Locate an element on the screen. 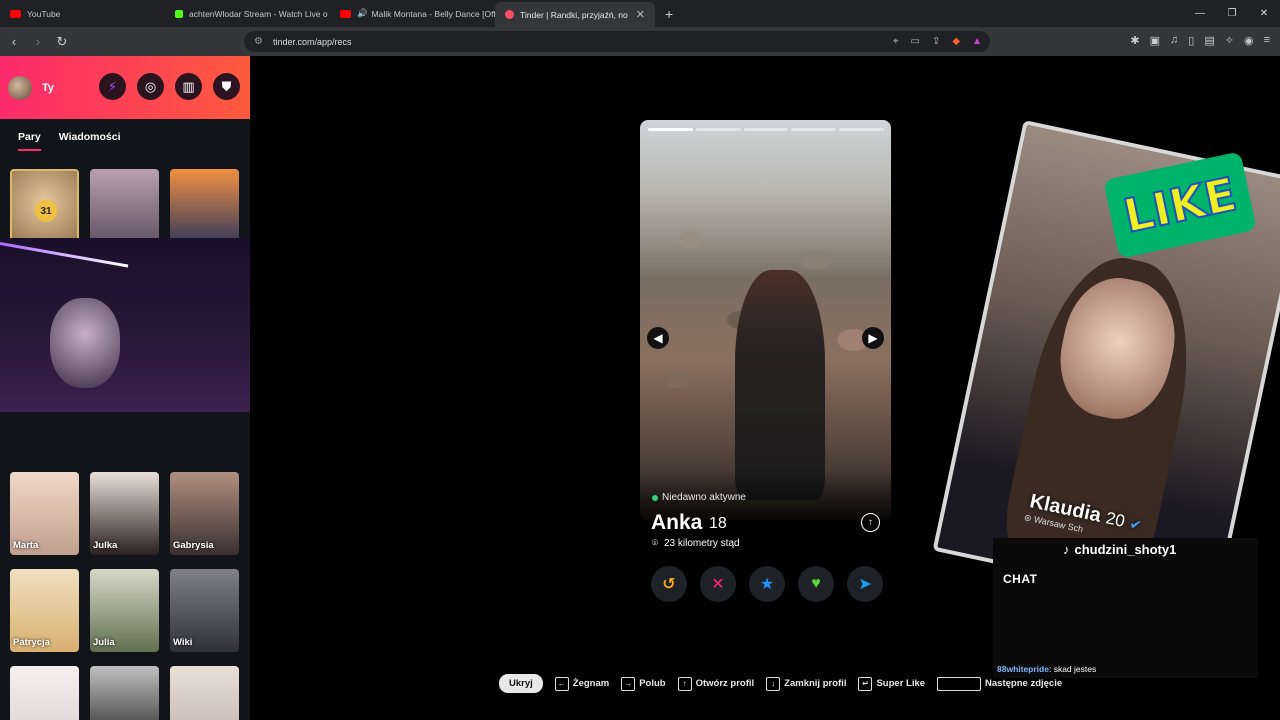 Image resolution: width=1280 pixels, height=720 pixels. sidebar-toggle-icon: ▯ is located at coordinates (1191, 40).